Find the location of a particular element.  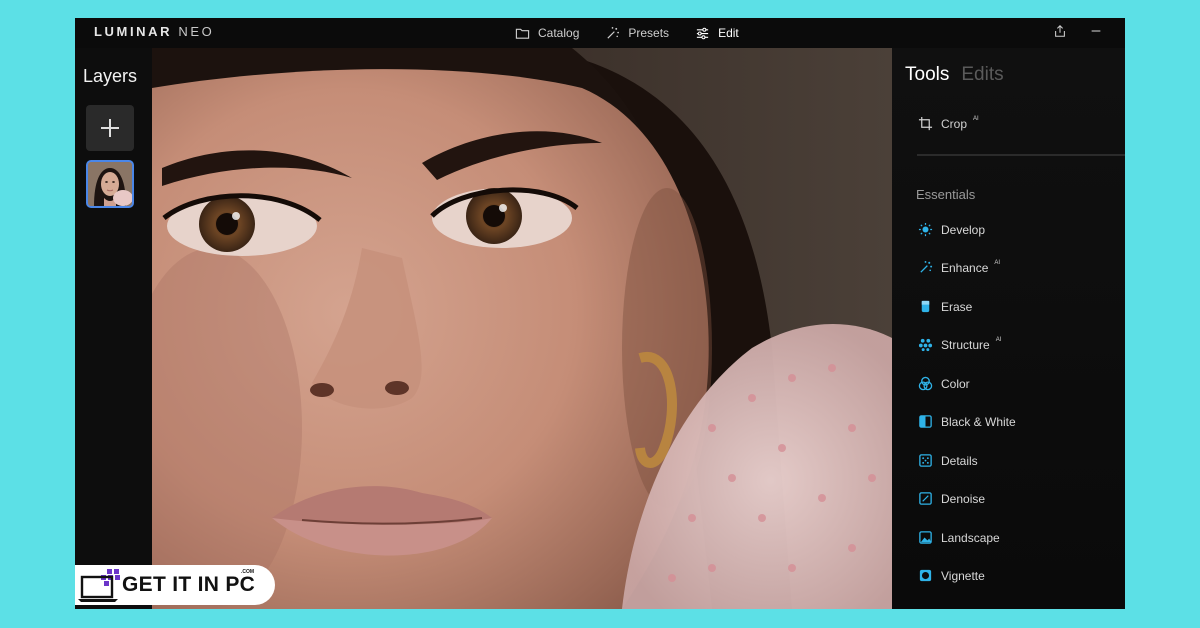

color-circles-icon is located at coordinates (925, 383).